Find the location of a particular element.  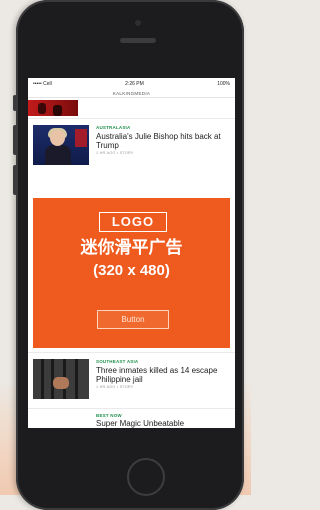

clock: 2:26 PM is located at coordinates (134, 84).